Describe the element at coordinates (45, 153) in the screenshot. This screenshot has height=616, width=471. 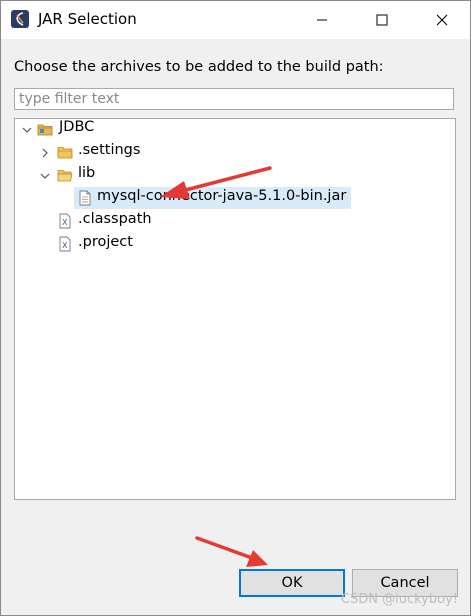
I see `chevron-right-icon` at that location.